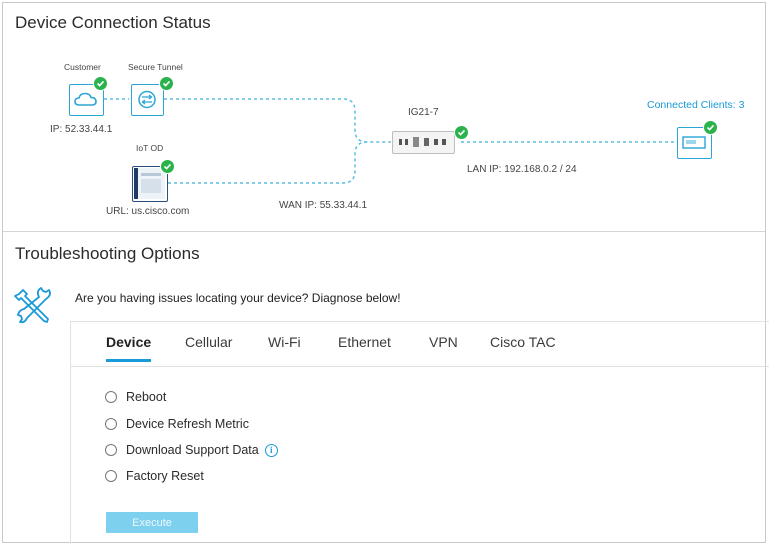  What do you see at coordinates (284, 346) in the screenshot?
I see `tab-wifi: Wi-Fi` at bounding box center [284, 346].